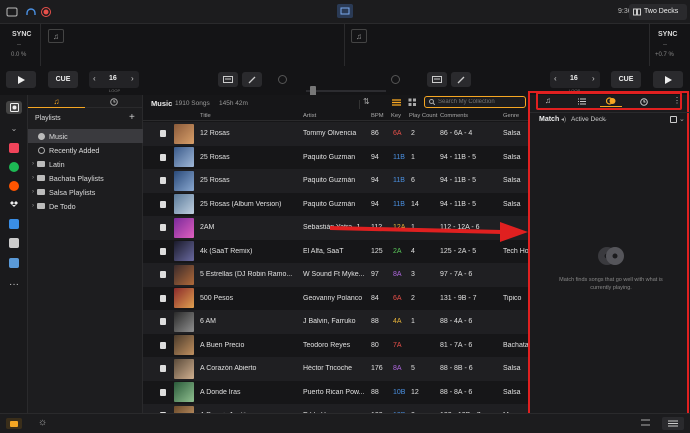  Describe the element at coordinates (413, 321) in the screenshot. I see `track-play-count: 1` at that location.